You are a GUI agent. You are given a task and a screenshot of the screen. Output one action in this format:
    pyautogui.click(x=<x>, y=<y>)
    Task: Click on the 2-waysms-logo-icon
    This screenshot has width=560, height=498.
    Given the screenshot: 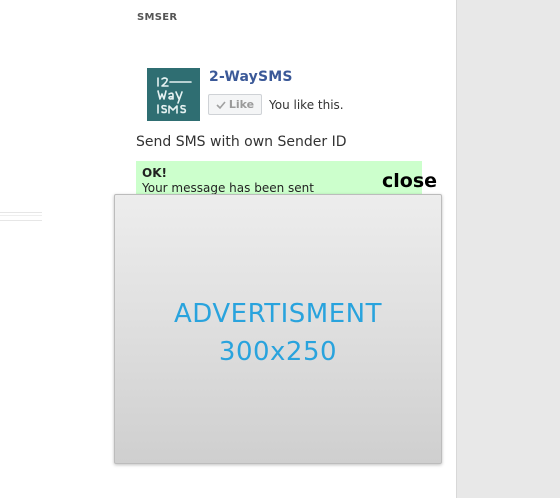 What is the action you would take?
    pyautogui.click(x=173, y=94)
    